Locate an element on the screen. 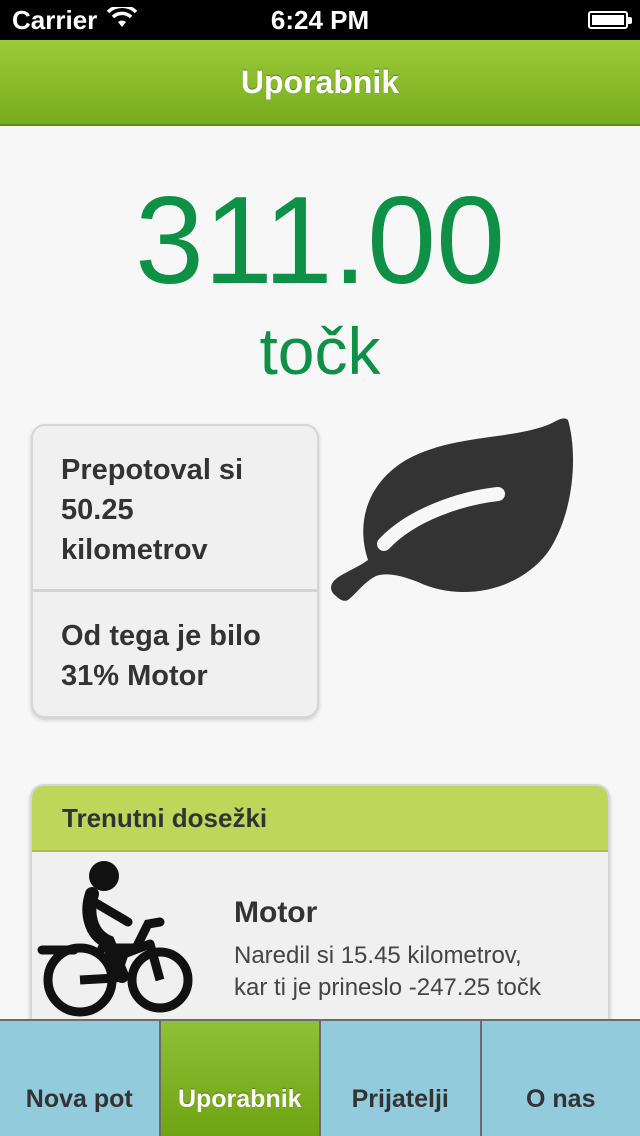 Image resolution: width=640 pixels, height=1136 pixels. tab-bar: Nova pot Uporabnik Prijatelji O nas is located at coordinates (320, 1077).